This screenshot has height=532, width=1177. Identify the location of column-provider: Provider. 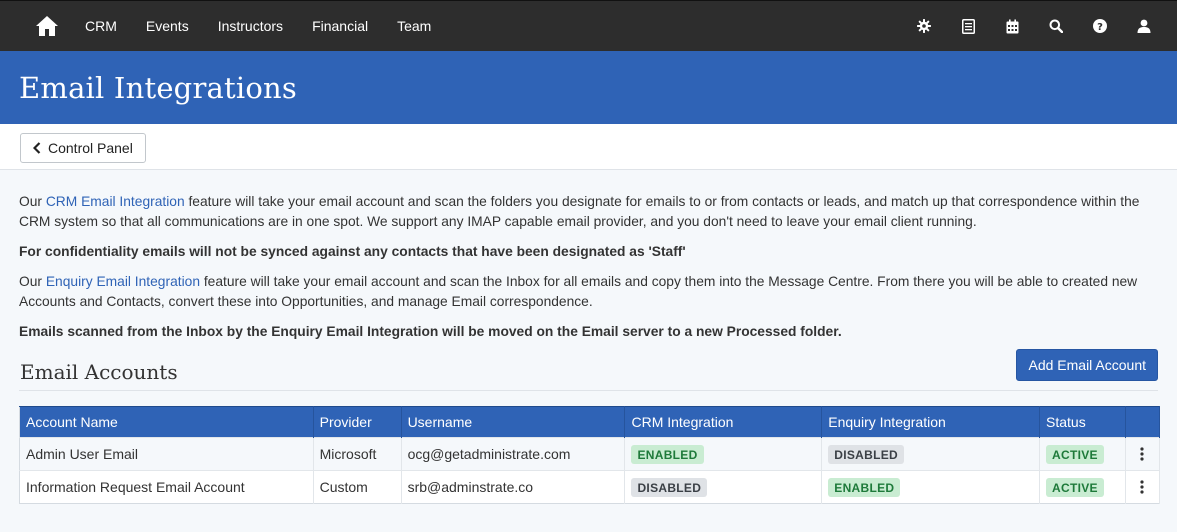
(357, 422).